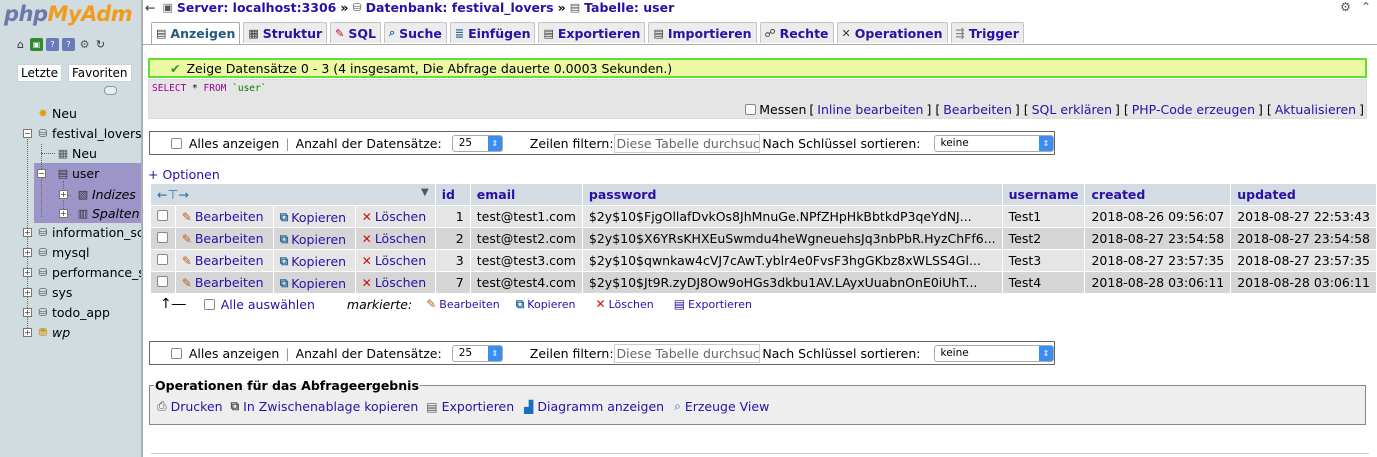 The height and width of the screenshot is (457, 1377). Describe the element at coordinates (702, 32) in the screenshot. I see `tab-import: ▤ Importieren` at that location.